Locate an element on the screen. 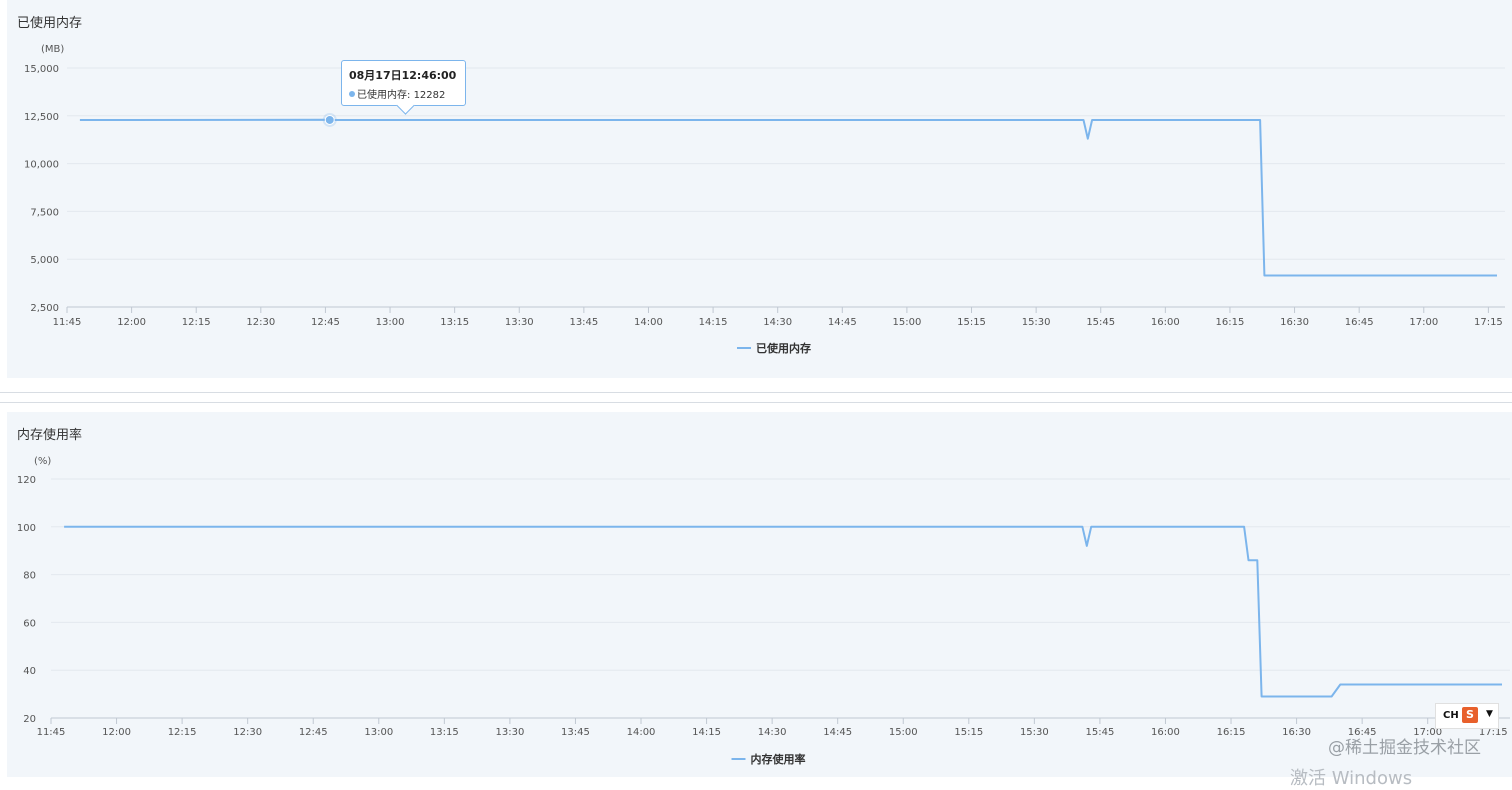  chart-tooltip: 08月17日12:46:00 已使用内存: 12282 is located at coordinates (403, 87).